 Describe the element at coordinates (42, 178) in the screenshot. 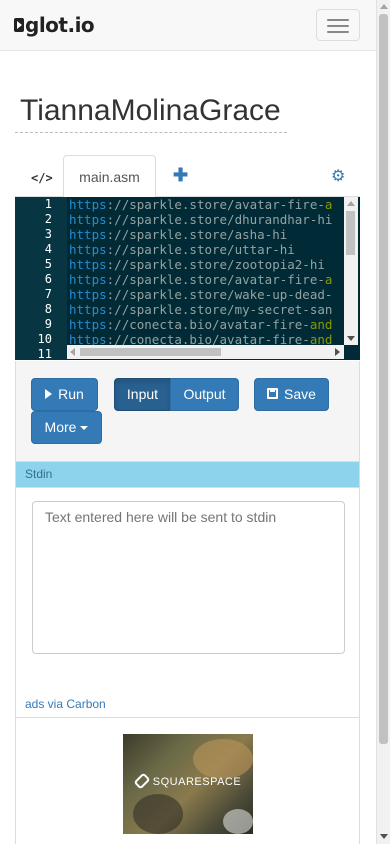

I see `code-icon: </>` at that location.